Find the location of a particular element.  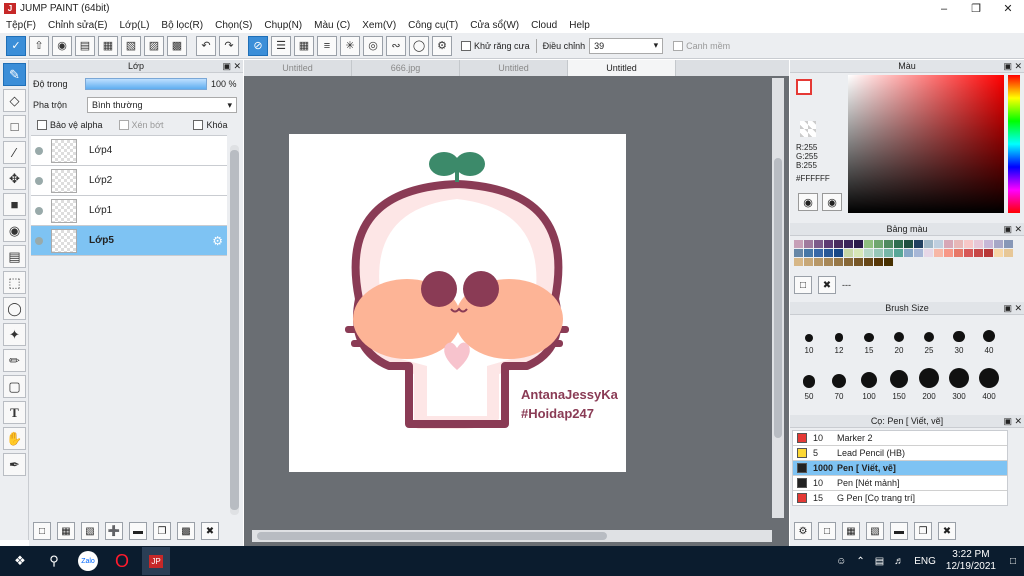

comment-icon: ▤ is located at coordinates (85, 45).